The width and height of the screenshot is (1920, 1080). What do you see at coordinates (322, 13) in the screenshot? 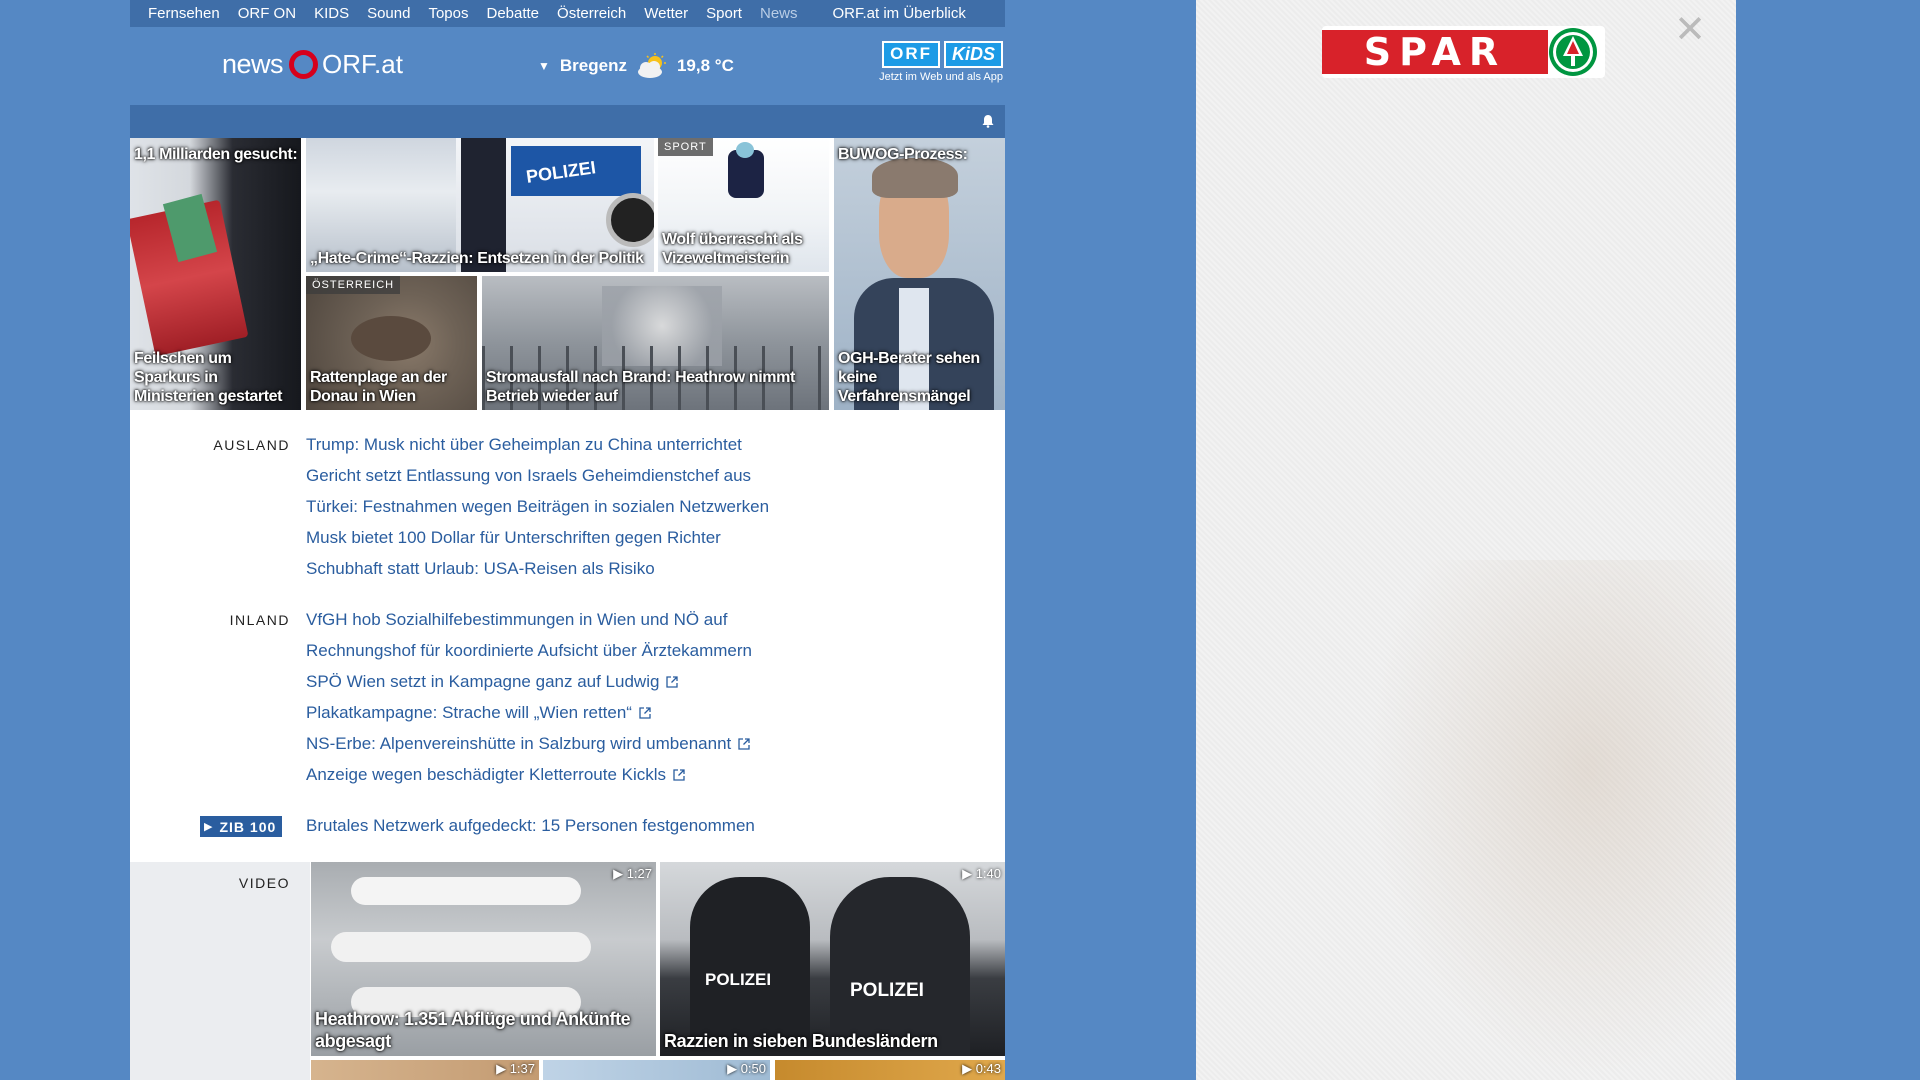
I see `nav-item-kids: KIDS` at bounding box center [322, 13].